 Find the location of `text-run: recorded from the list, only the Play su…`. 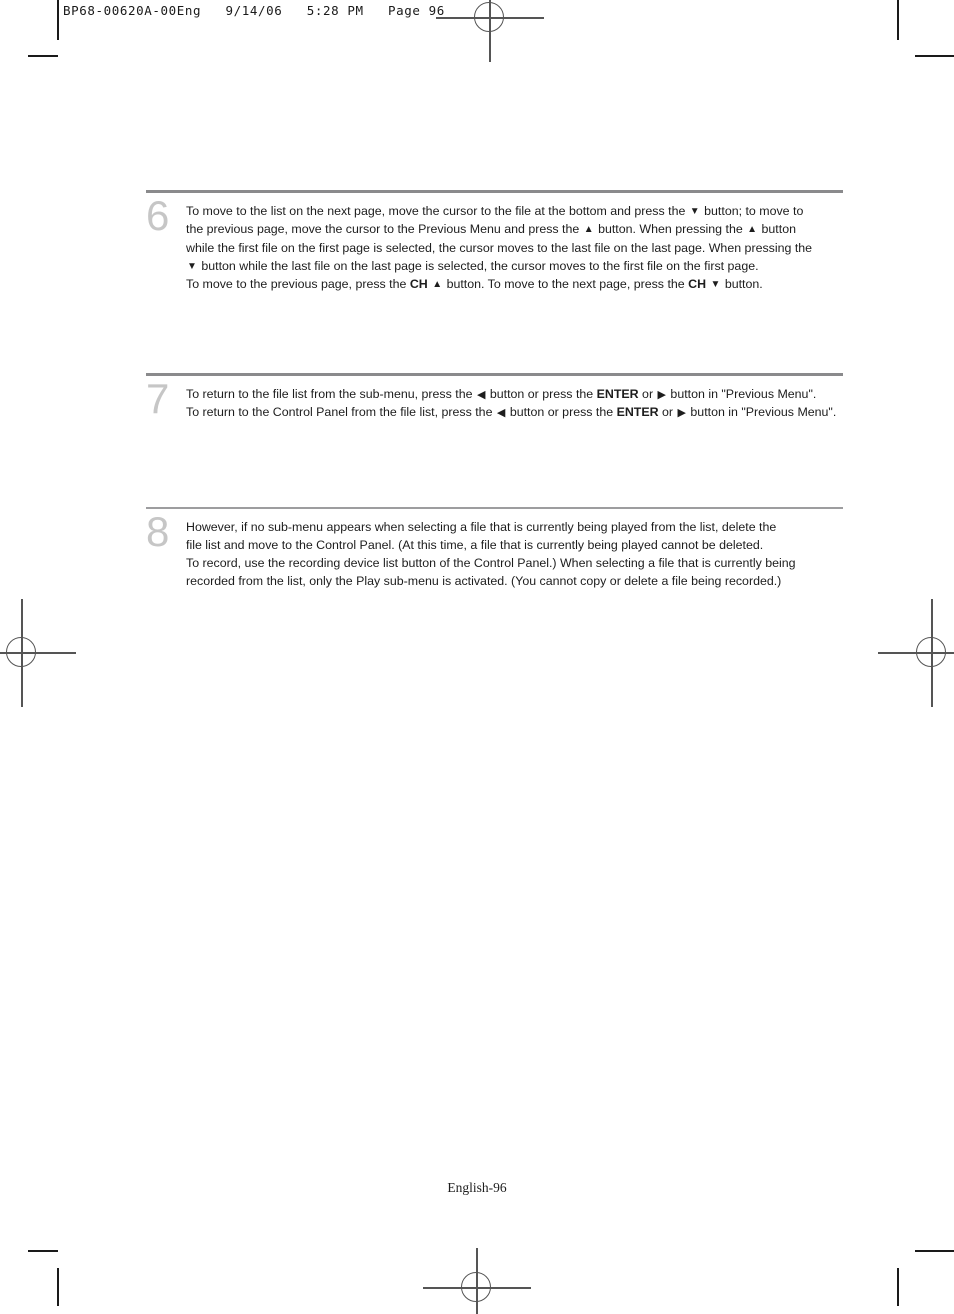

text-run: recorded from the list, only the Play su… is located at coordinates (484, 581).